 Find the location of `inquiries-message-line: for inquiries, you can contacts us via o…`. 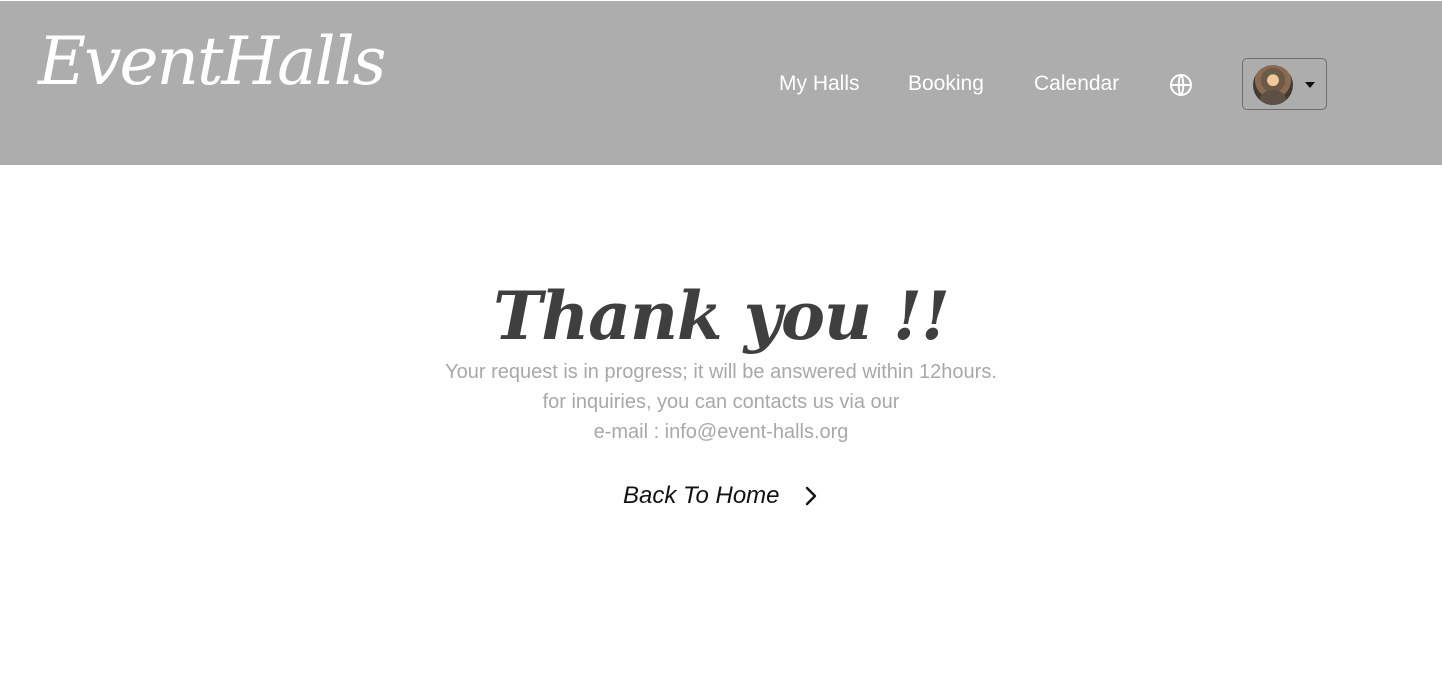

inquiries-message-line: for inquiries, you can contacts us via o… is located at coordinates (721, 402).